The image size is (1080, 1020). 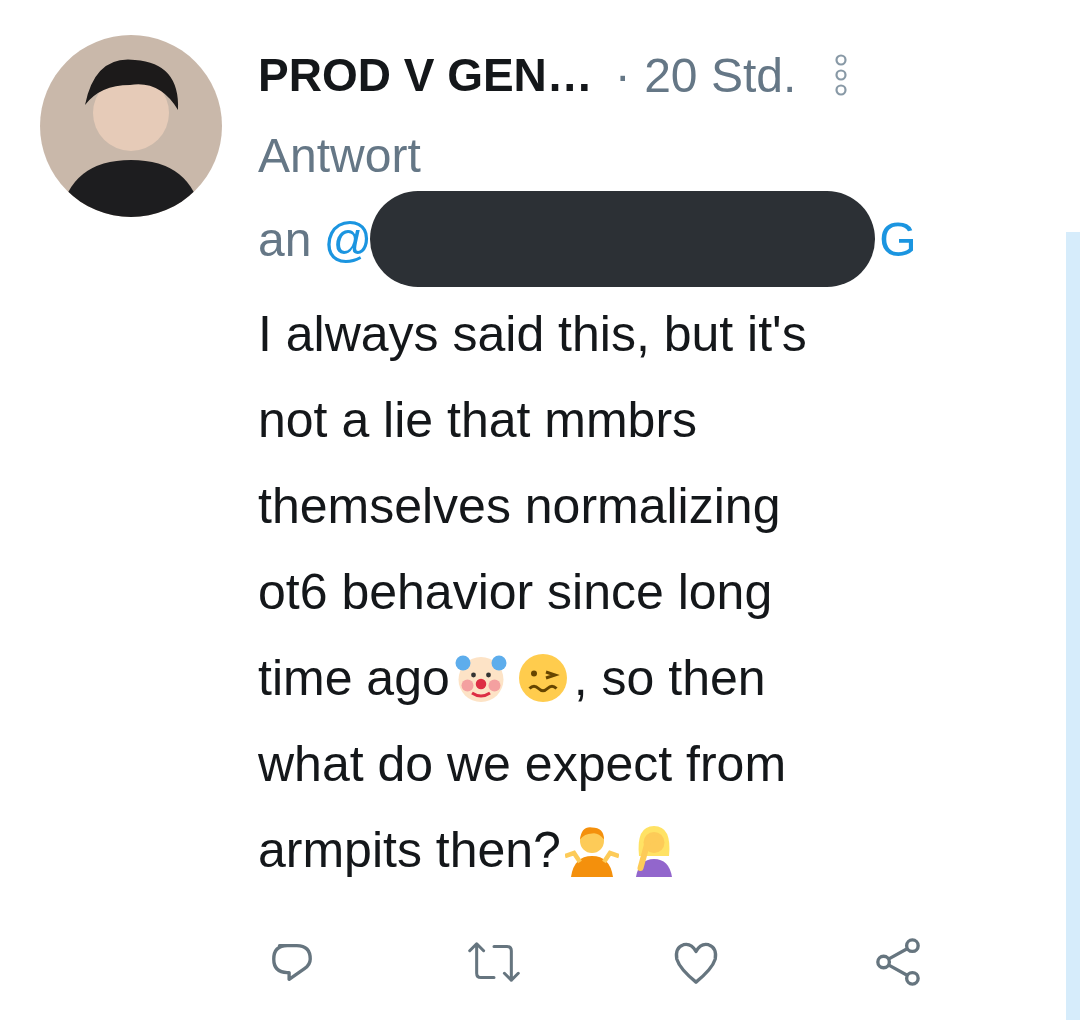 What do you see at coordinates (409, 850) in the screenshot?
I see `tweet-text: armpits then?` at bounding box center [409, 850].